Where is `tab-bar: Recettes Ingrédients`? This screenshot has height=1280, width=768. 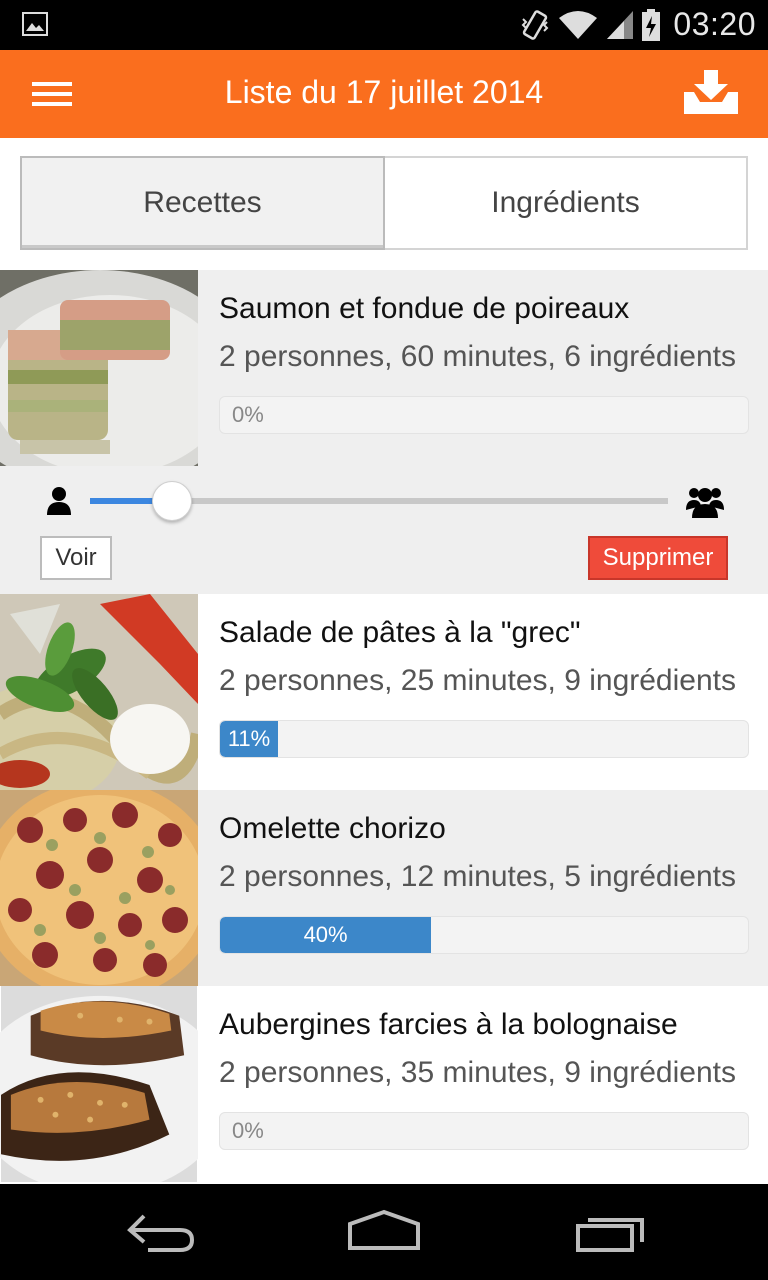
tab-bar: Recettes Ingrédients is located at coordinates (384, 203).